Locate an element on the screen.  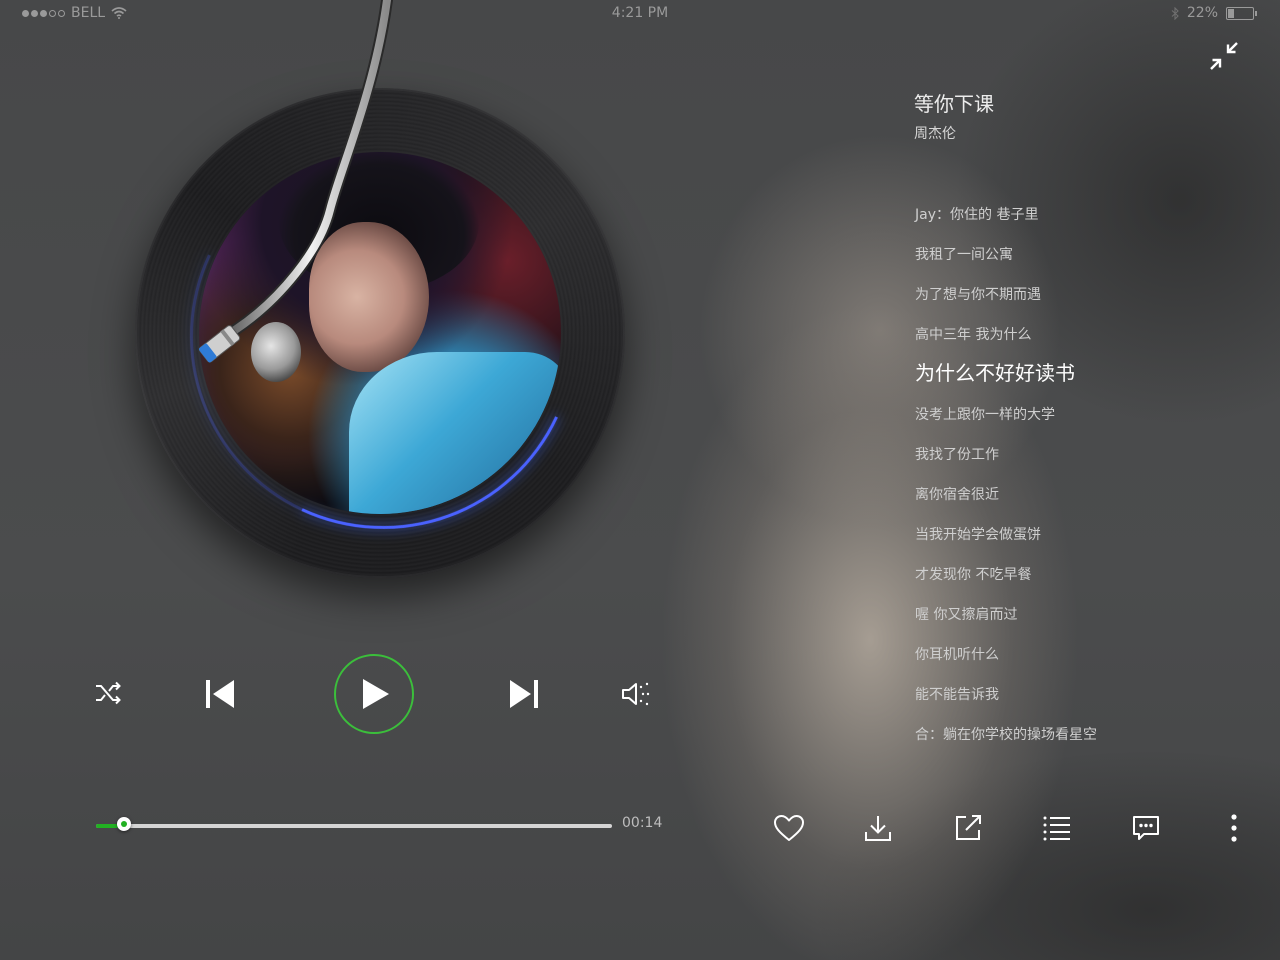
more-icon is located at coordinates (1234, 828).